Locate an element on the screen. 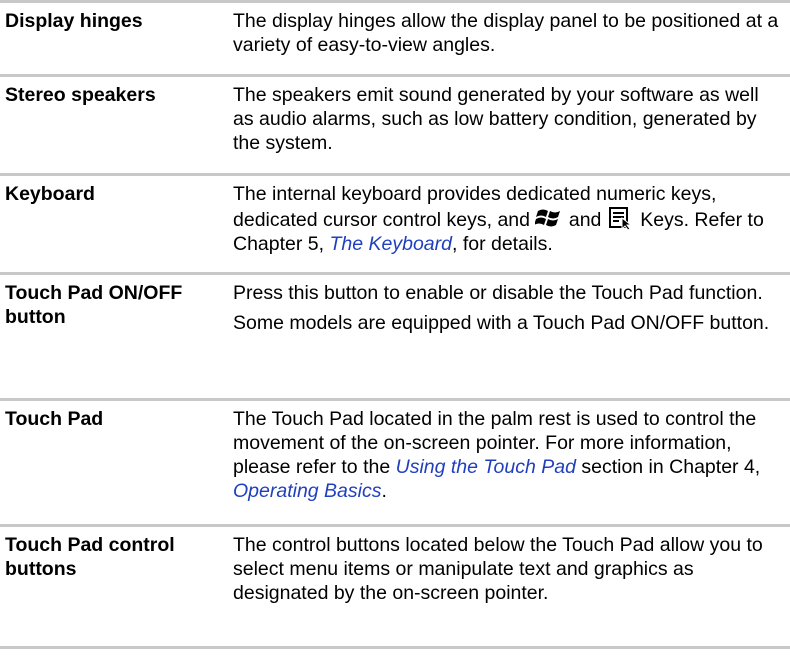 The height and width of the screenshot is (661, 790). row-term: Keyboard is located at coordinates (50, 194).